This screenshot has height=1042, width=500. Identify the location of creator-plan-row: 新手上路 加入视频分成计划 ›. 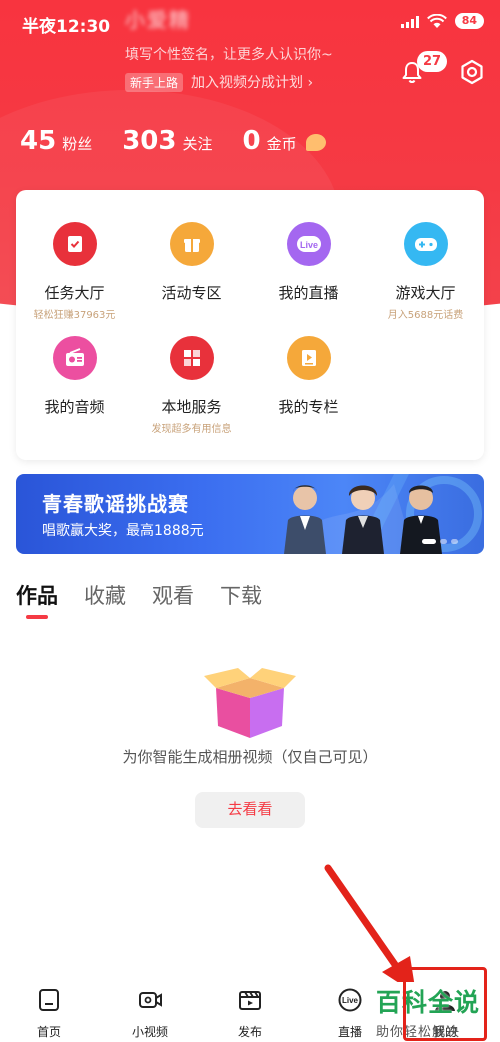
(219, 82).